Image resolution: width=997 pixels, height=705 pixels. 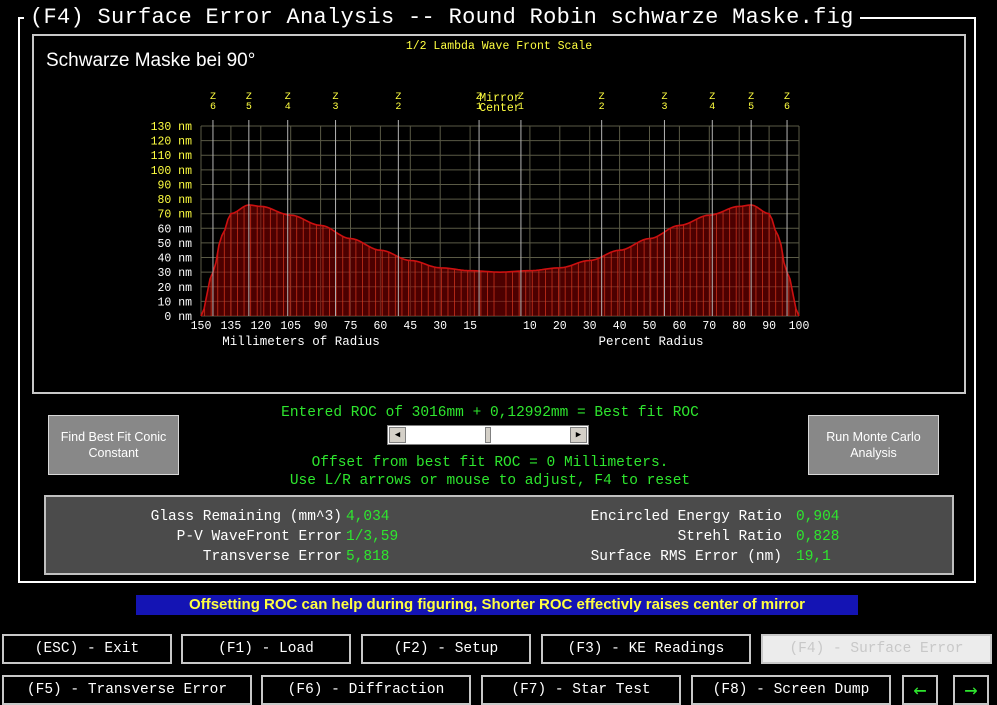 I want to click on x-tick-label-left: 90, so click(x=321, y=326).